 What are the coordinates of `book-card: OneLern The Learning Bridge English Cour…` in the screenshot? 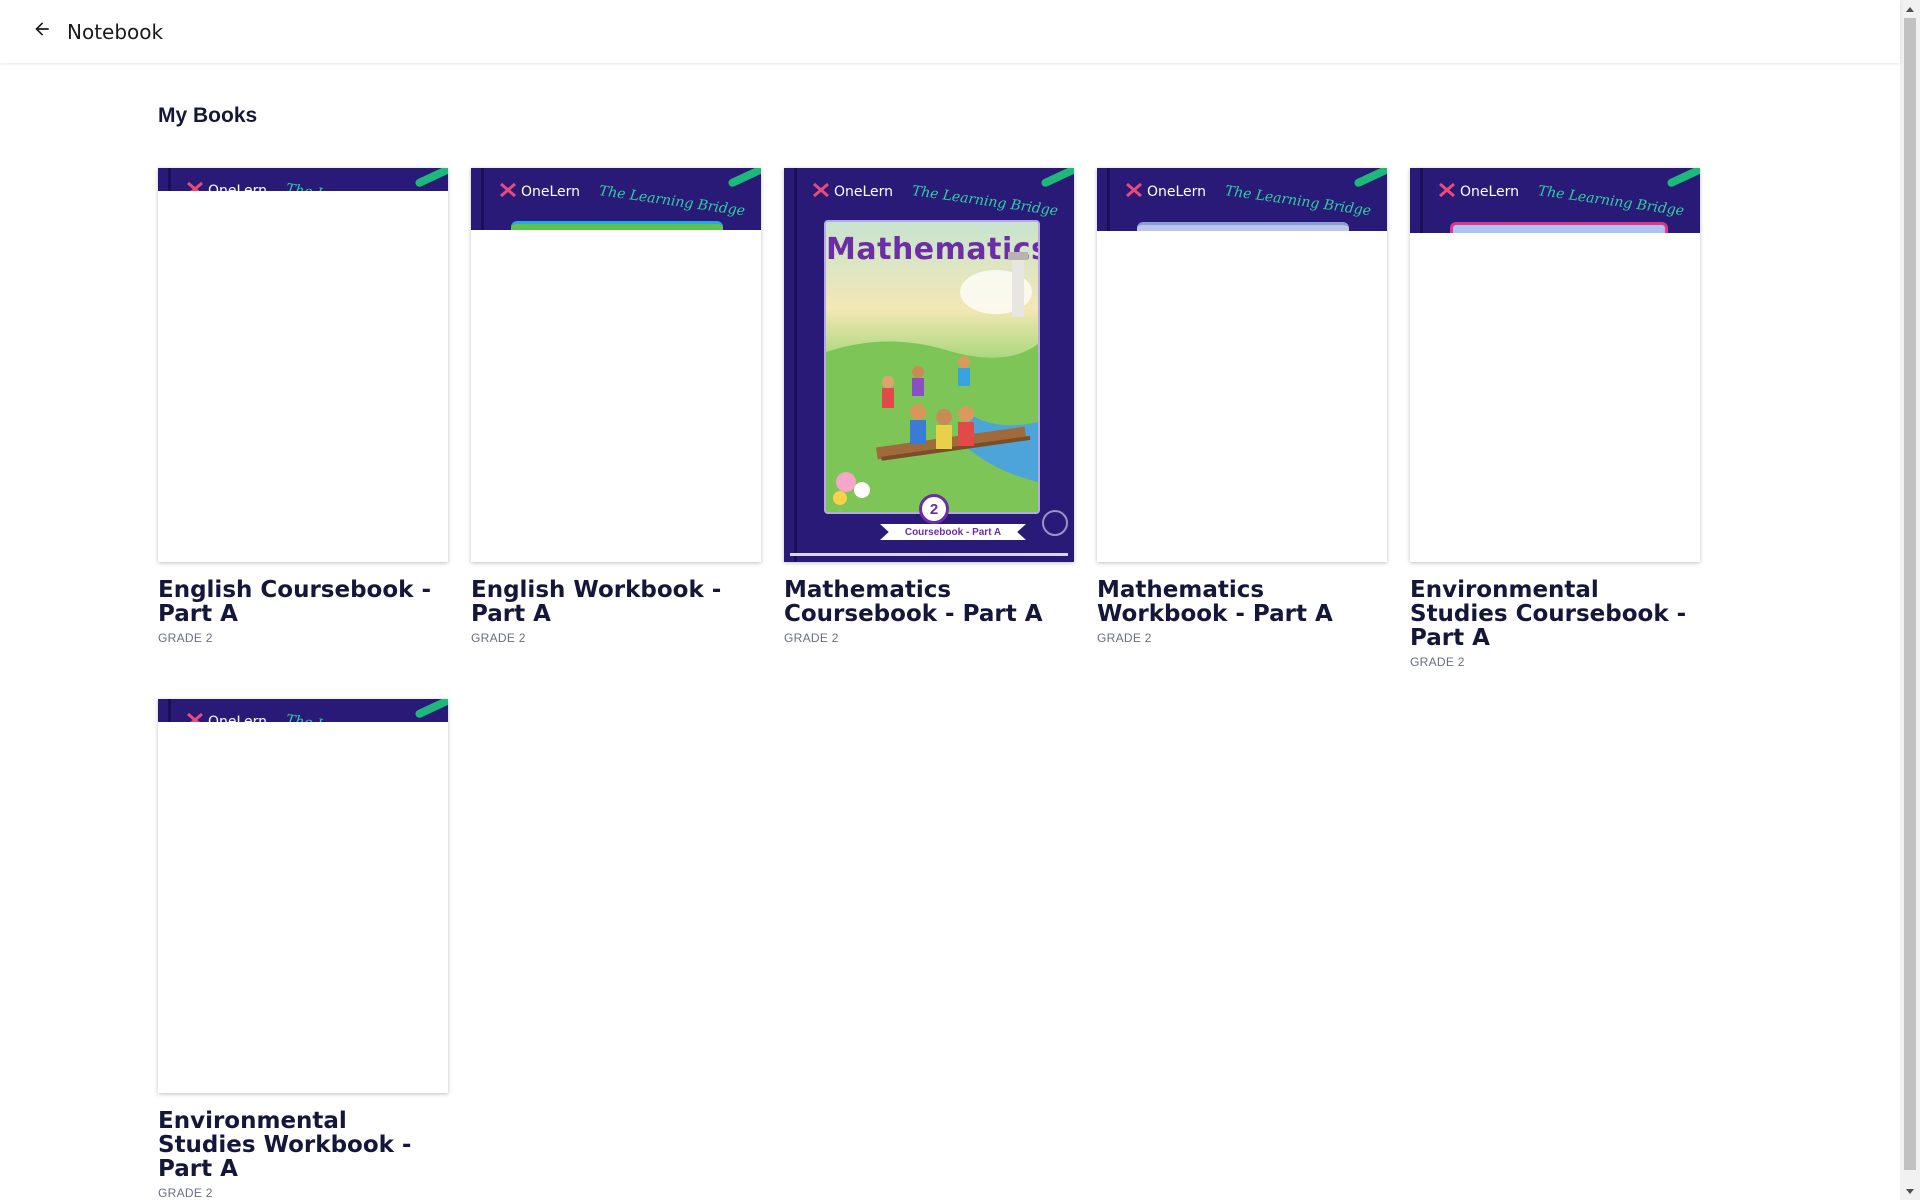 It's located at (303, 406).